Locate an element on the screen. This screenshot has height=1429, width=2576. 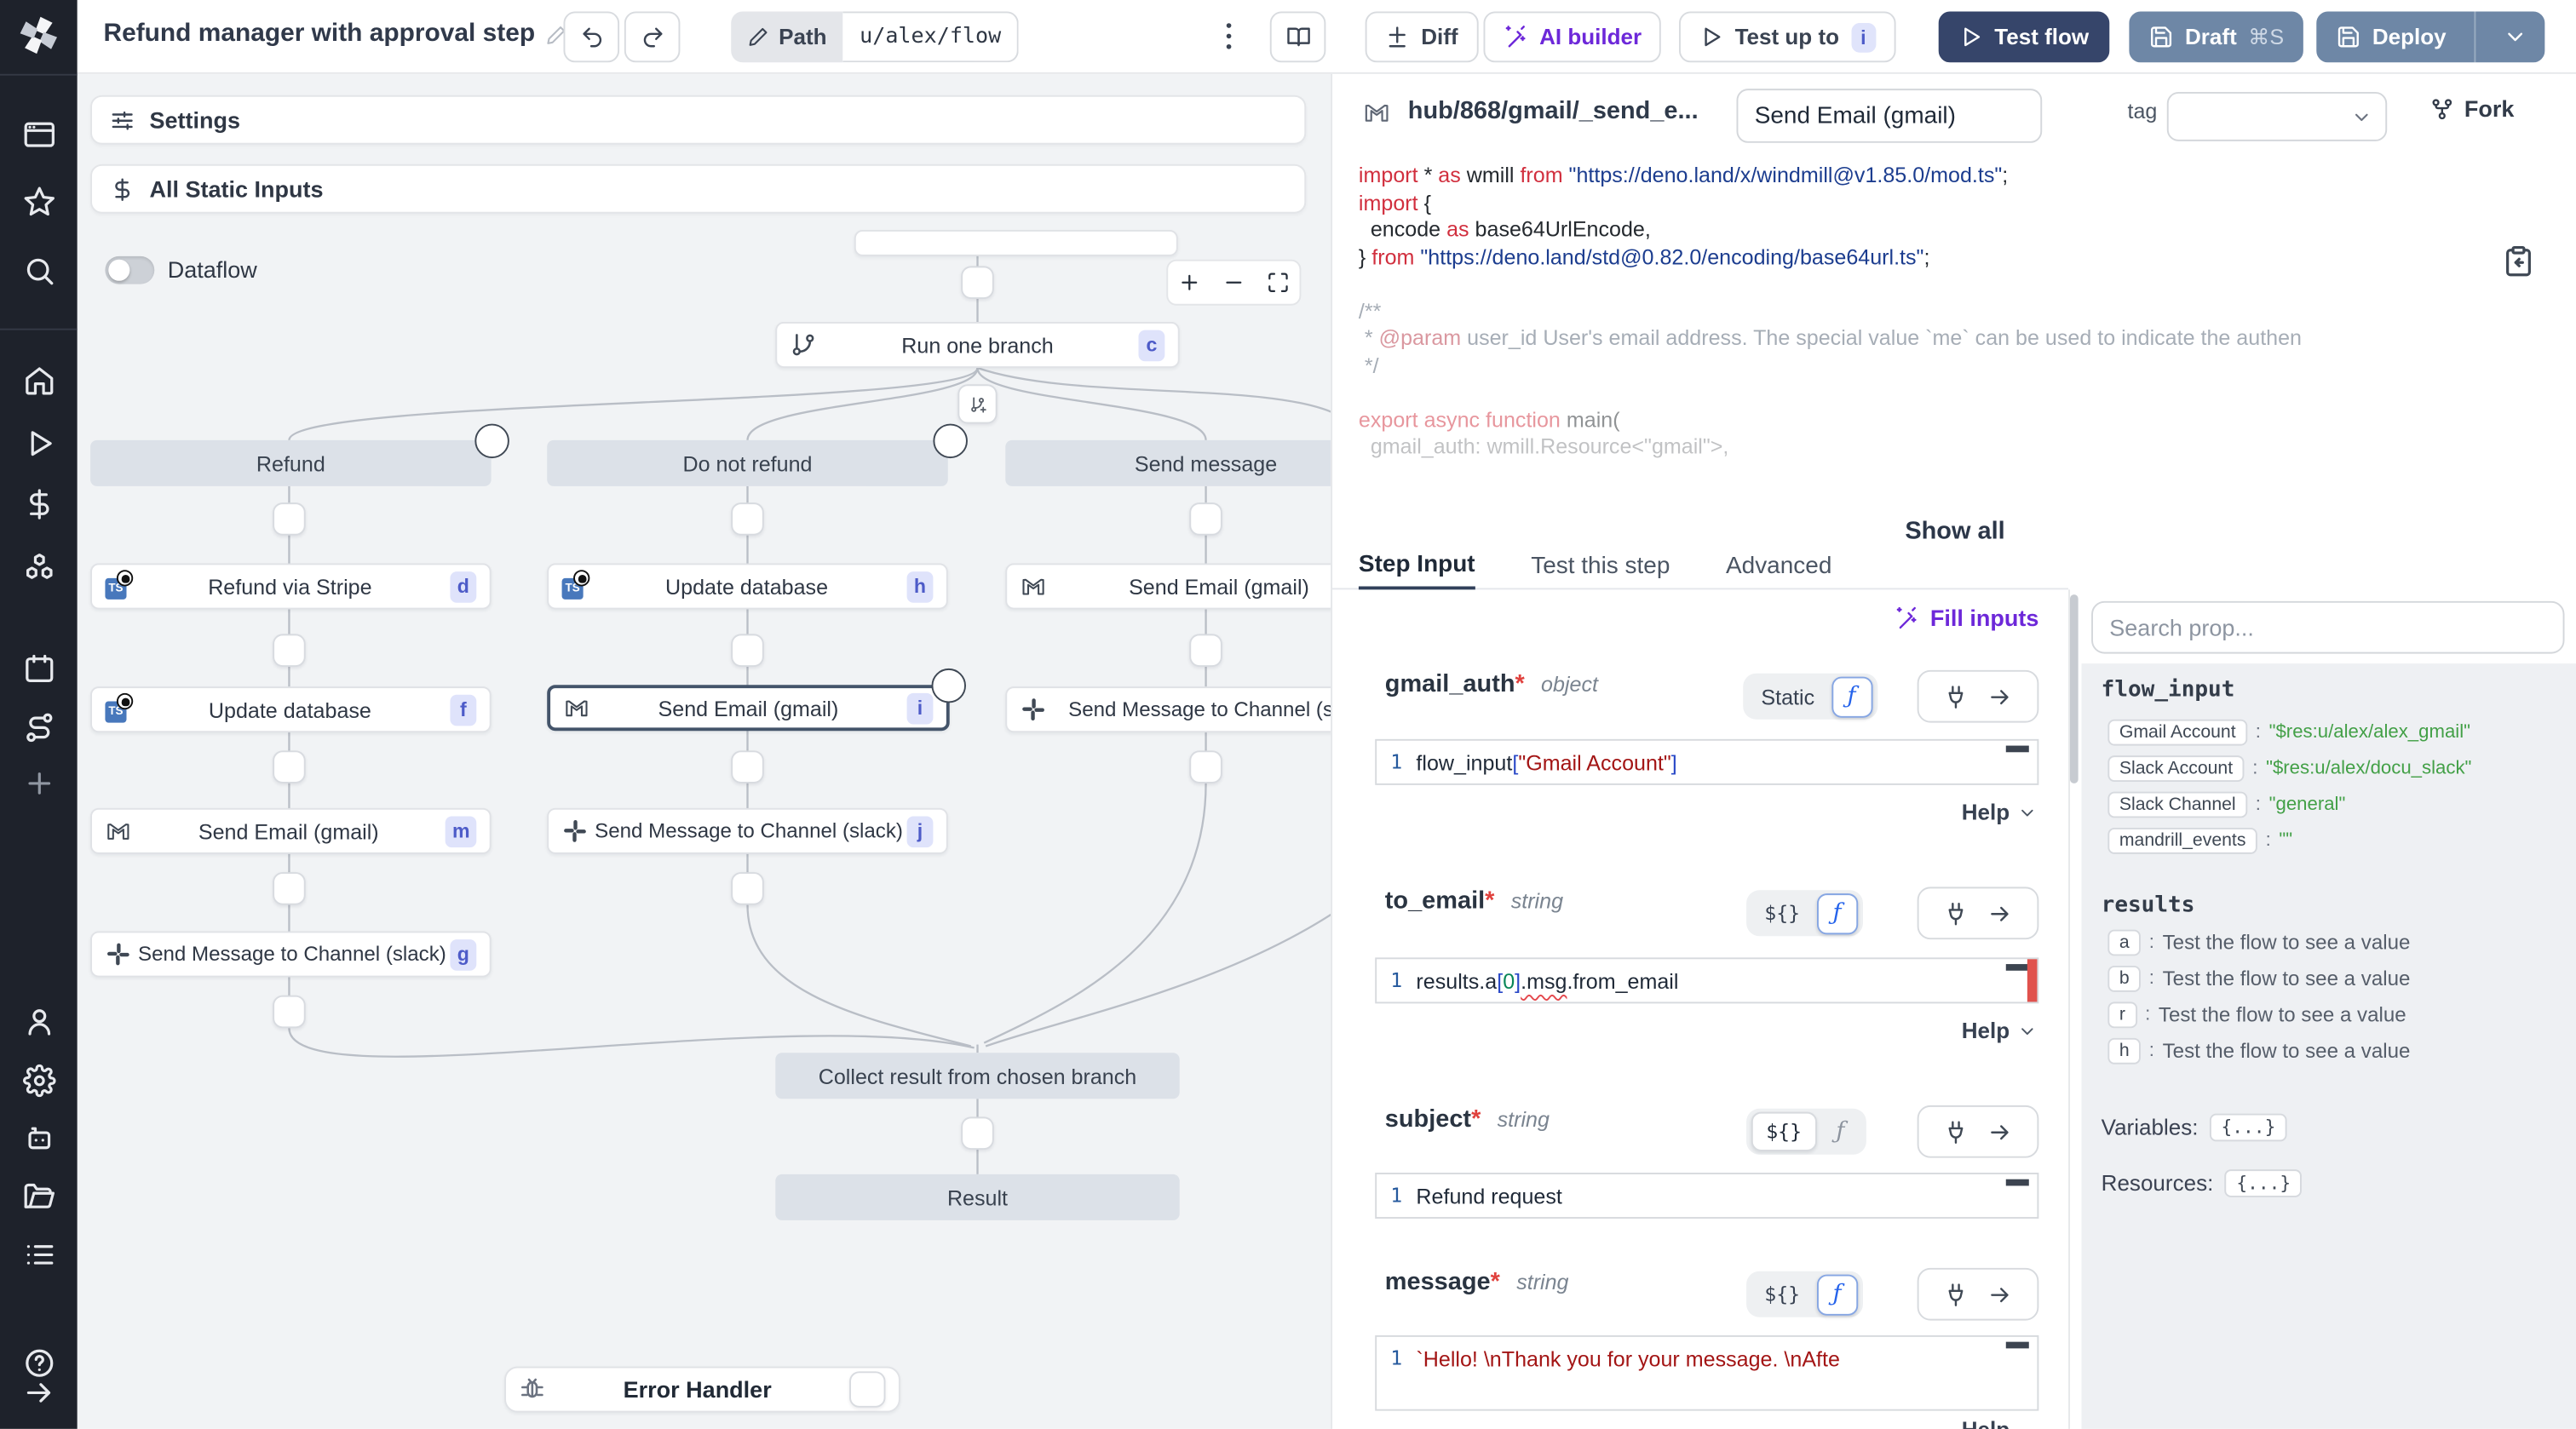
sidebar-item-resources is located at coordinates (38, 566).